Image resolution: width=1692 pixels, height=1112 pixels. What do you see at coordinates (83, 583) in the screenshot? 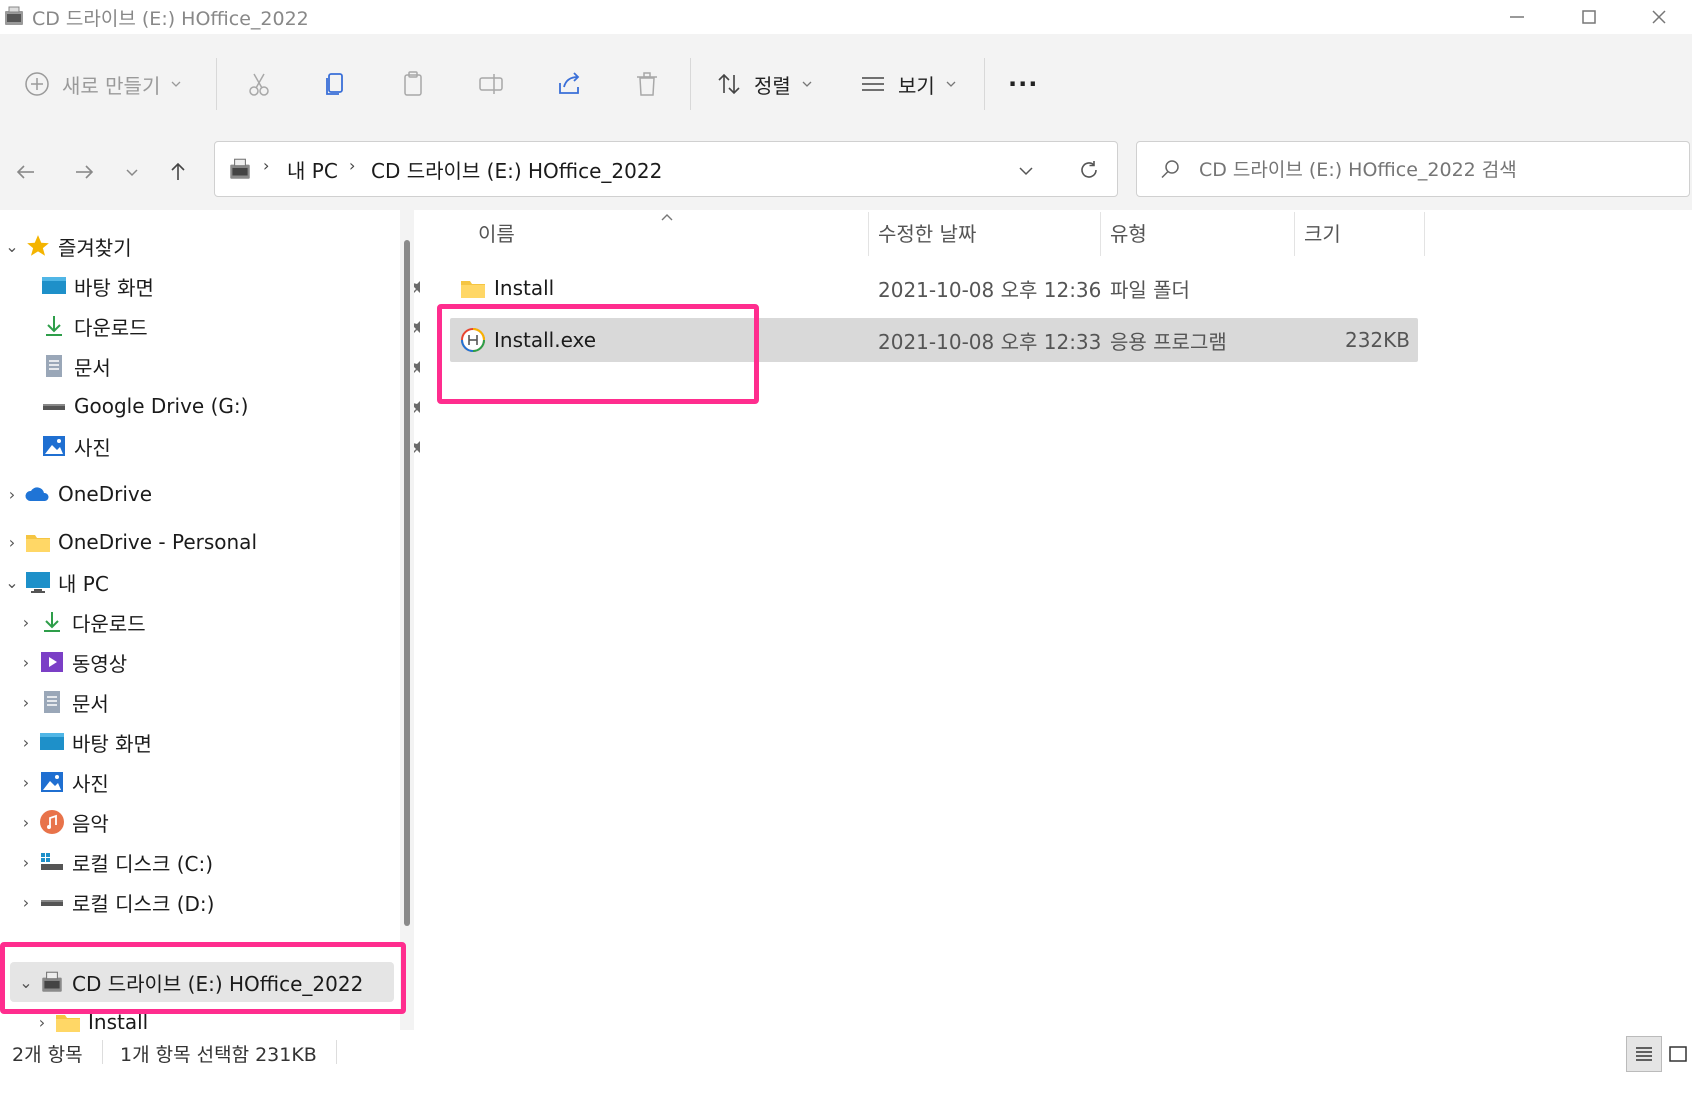
I see `sidebar-item-label: 내 PC` at bounding box center [83, 583].